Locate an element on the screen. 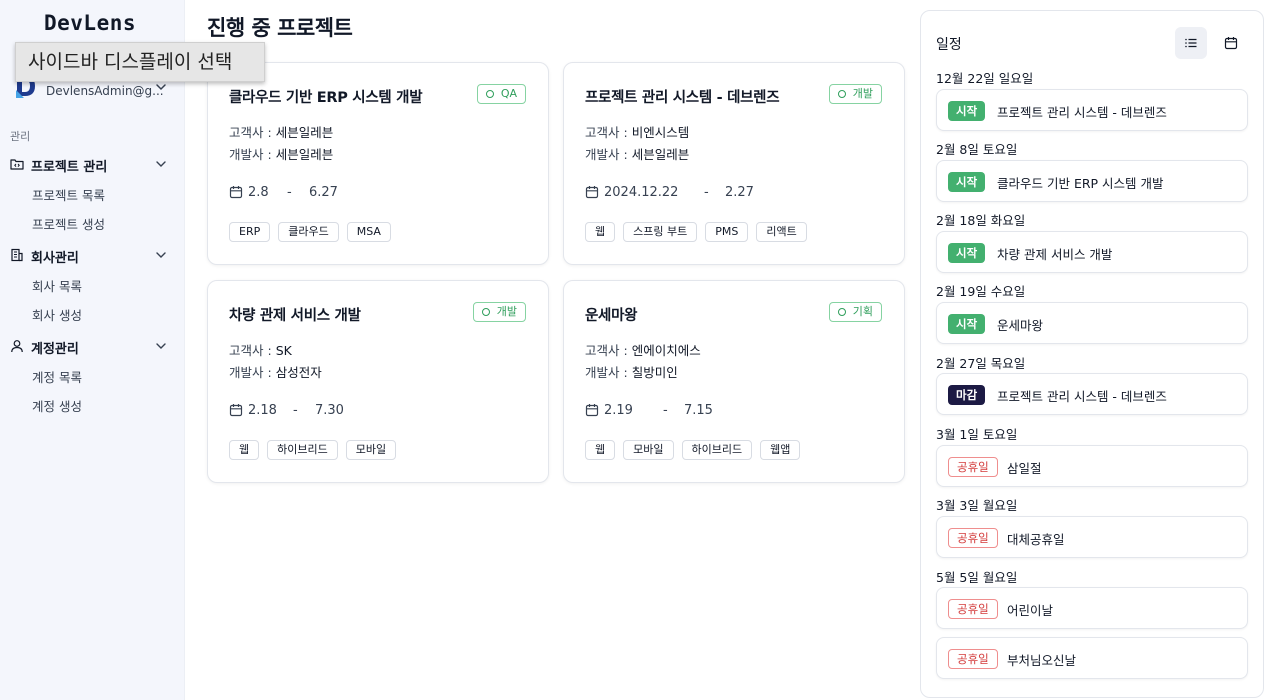  list-icon is located at coordinates (1191, 43).